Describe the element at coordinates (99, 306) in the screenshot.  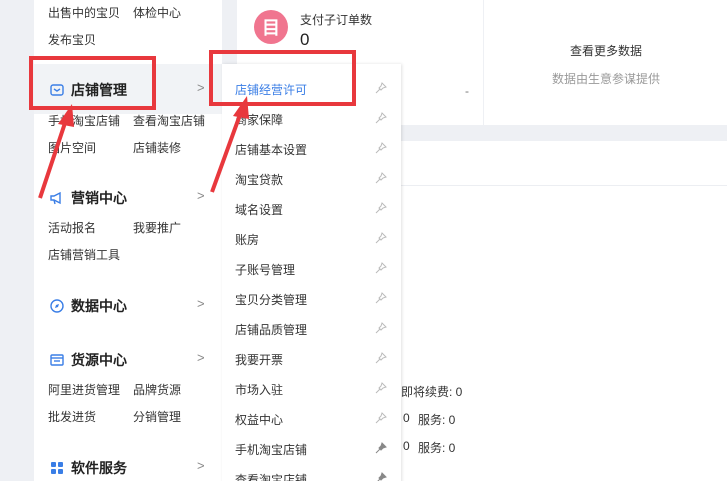
I see `section-data-title: 数据中心` at that location.